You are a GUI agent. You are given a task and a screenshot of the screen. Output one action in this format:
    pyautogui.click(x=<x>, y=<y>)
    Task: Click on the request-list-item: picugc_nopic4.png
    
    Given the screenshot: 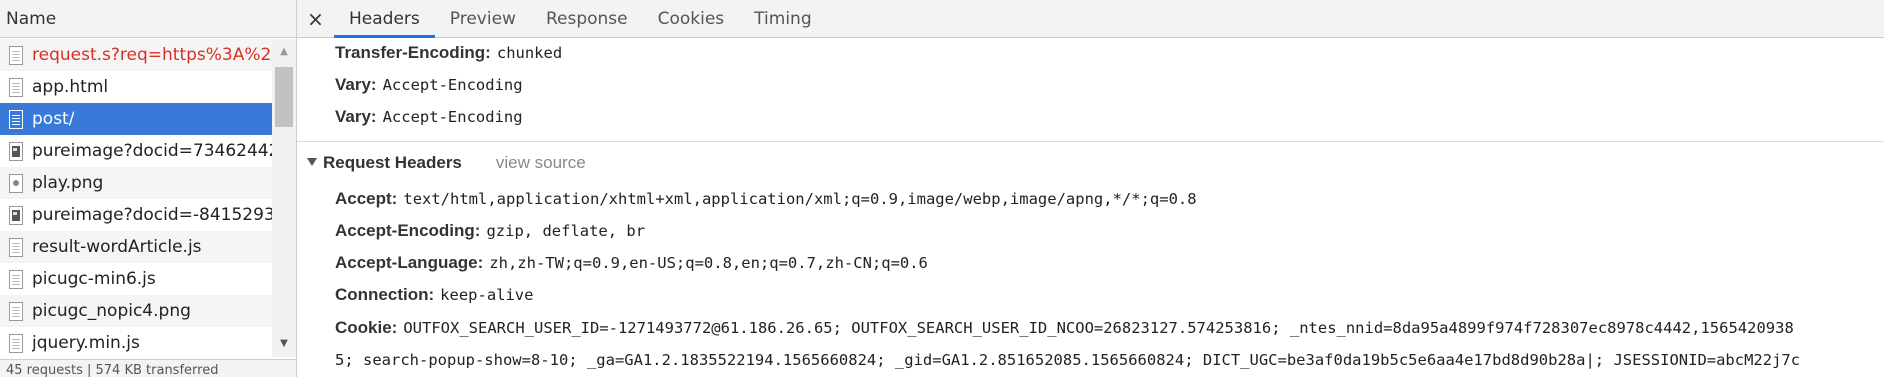 What is the action you would take?
    pyautogui.click(x=136, y=311)
    